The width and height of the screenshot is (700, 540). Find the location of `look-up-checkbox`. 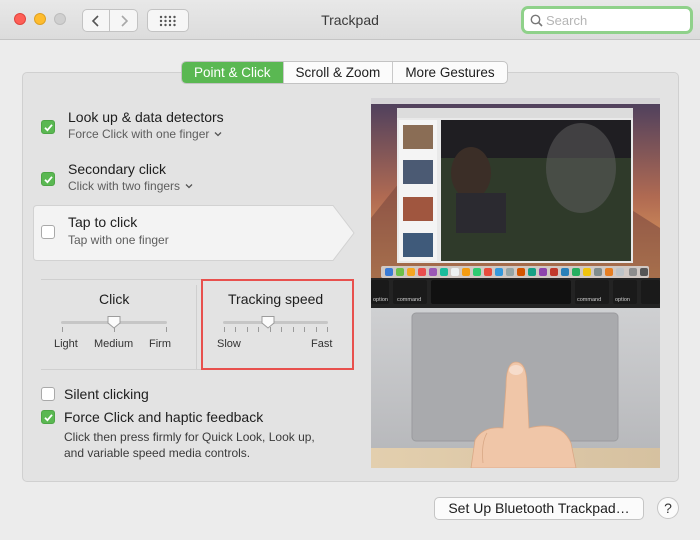

look-up-checkbox is located at coordinates (48, 127).